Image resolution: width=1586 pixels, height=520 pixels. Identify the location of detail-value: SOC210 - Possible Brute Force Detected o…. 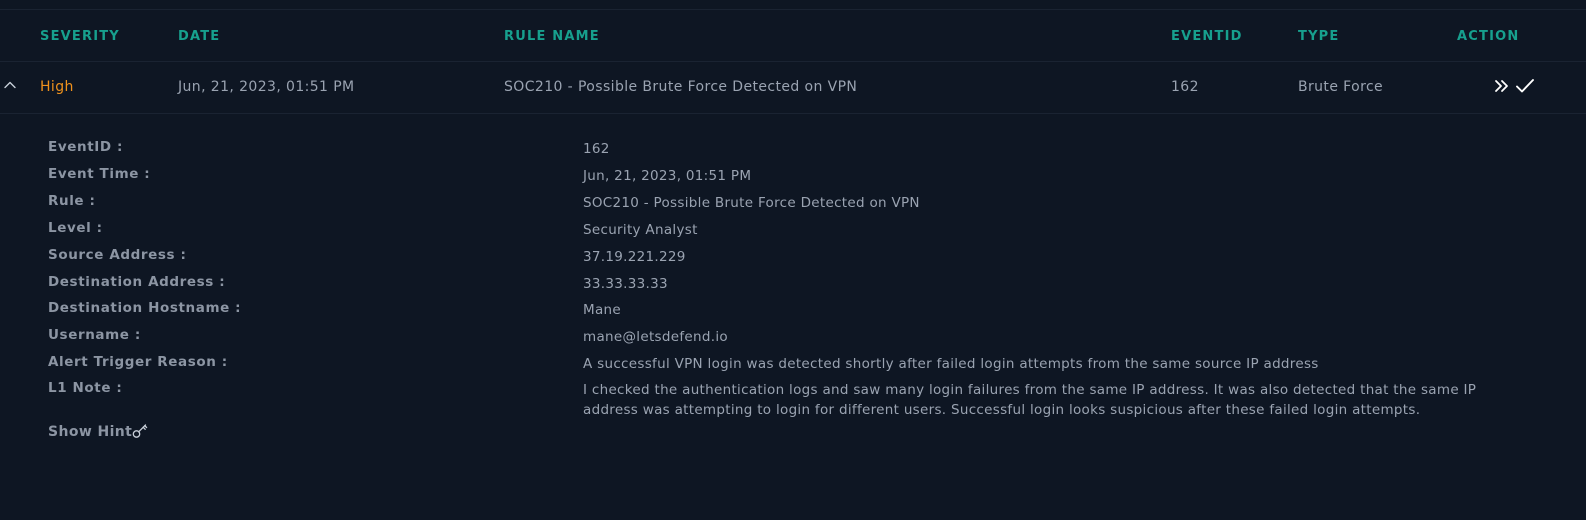
(751, 203).